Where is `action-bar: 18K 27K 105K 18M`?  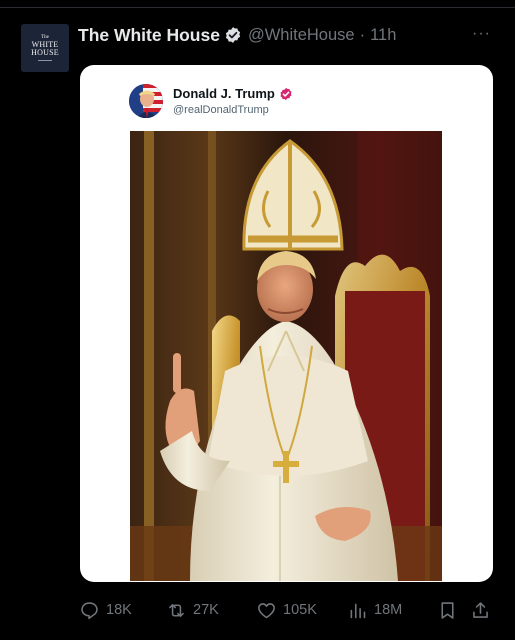
action-bar: 18K 27K 105K 18M is located at coordinates (257, 610).